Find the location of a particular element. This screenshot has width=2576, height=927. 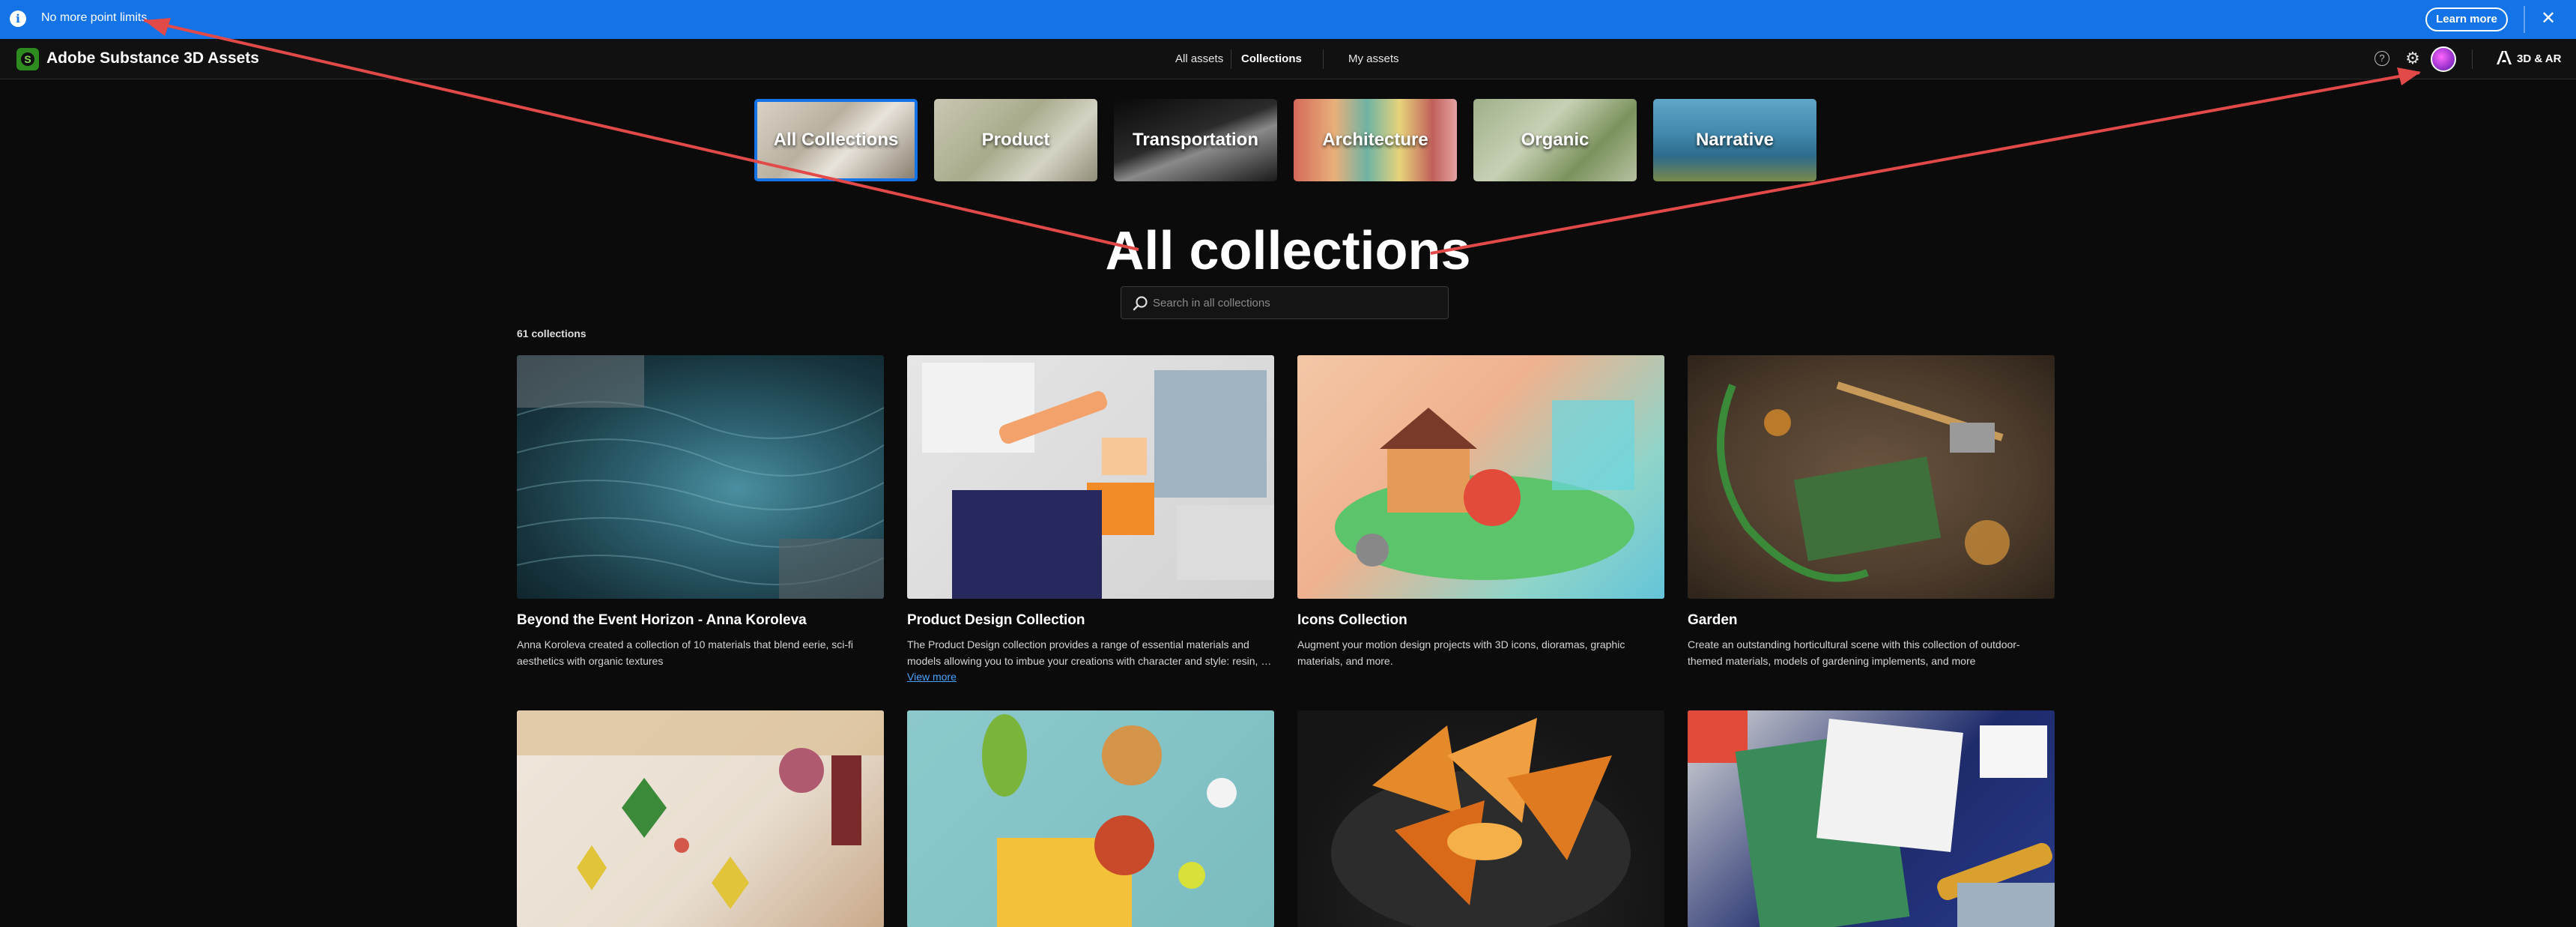

category-organic: Organic is located at coordinates (1555, 140).